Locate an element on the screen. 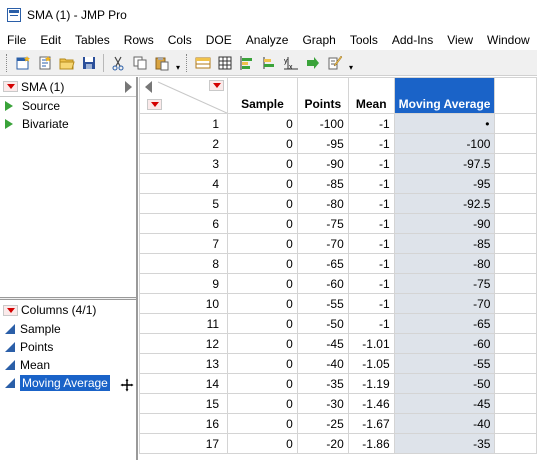  moving-average-cell: -45 is located at coordinates (444, 403).